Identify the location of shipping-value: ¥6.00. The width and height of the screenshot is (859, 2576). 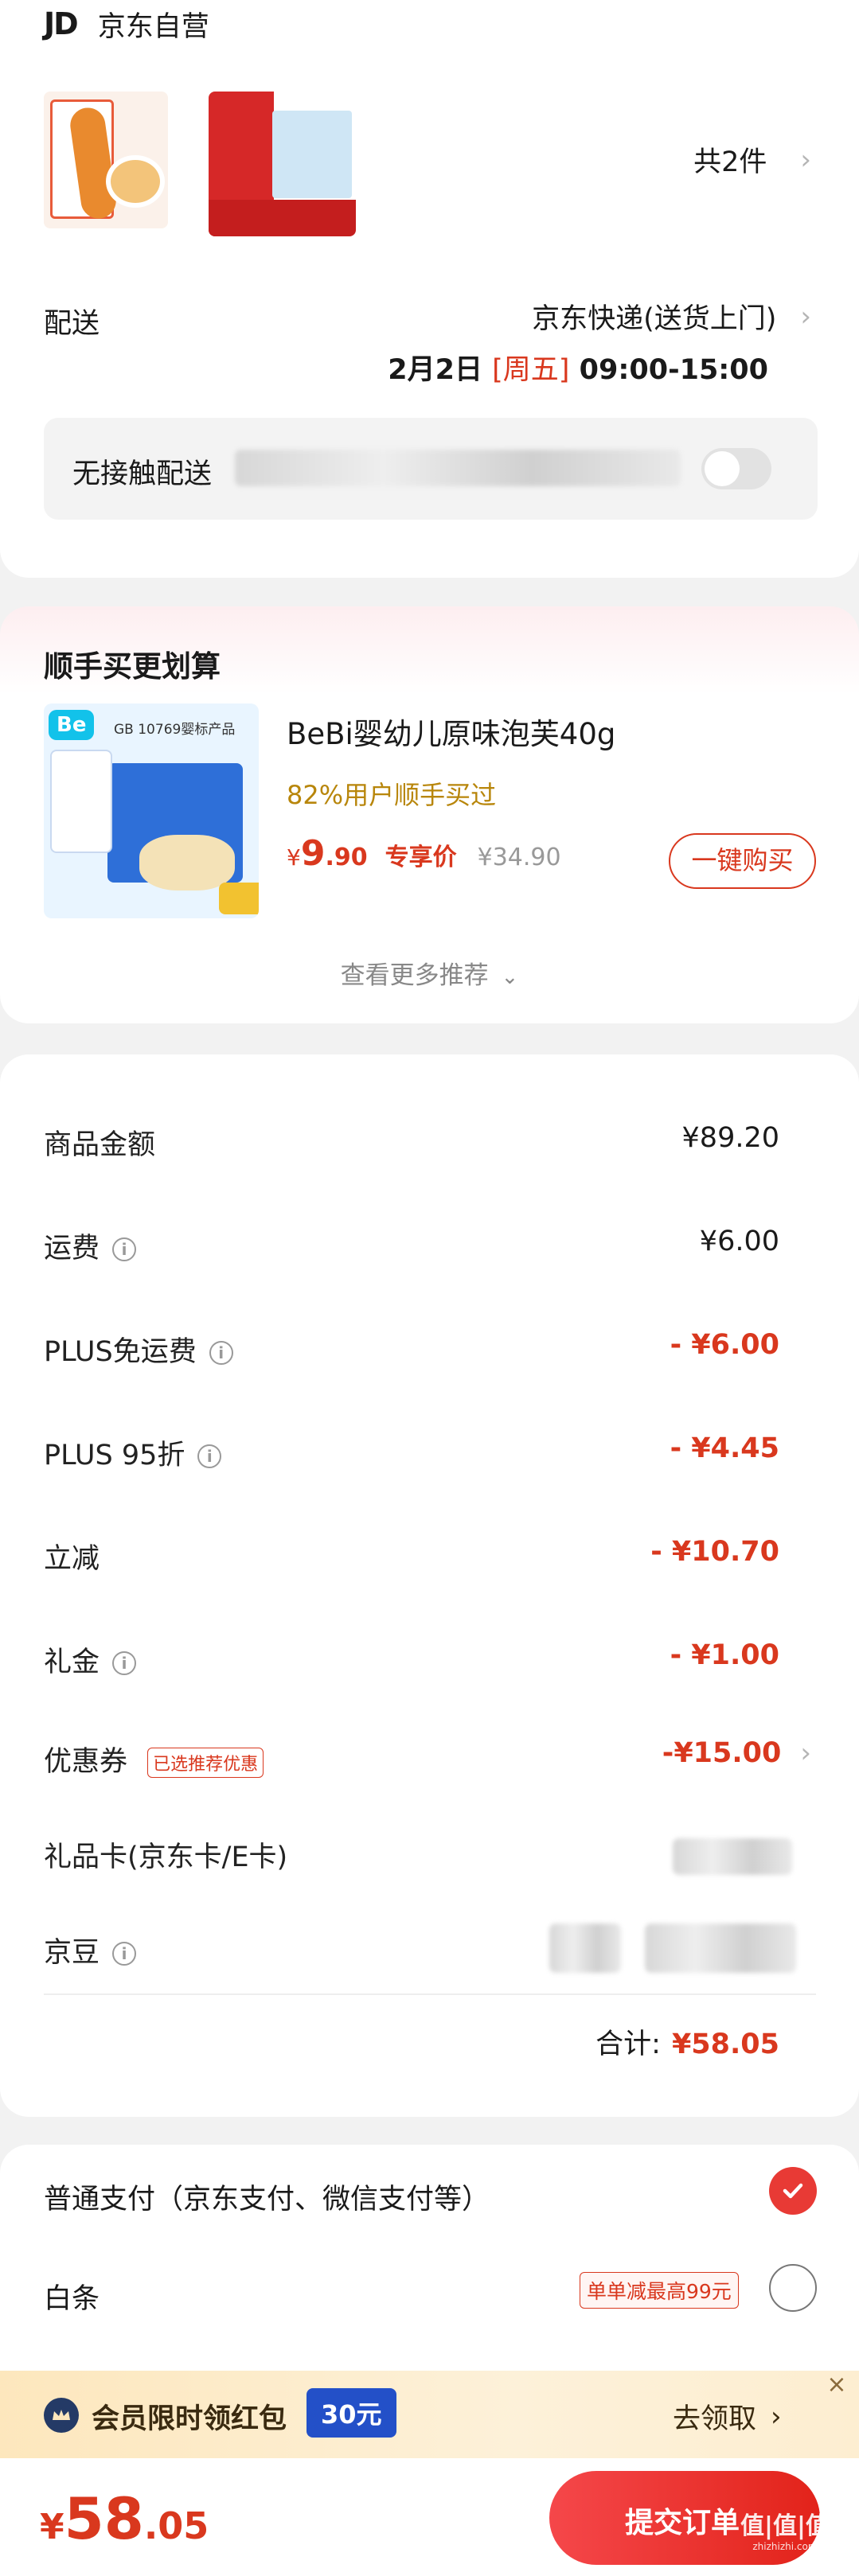
(739, 1241).